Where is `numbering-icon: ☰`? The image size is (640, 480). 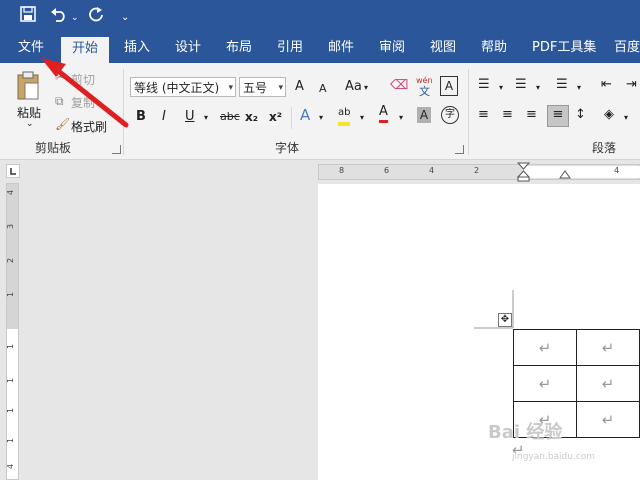
numbering-icon: ☰ is located at coordinates (521, 85).